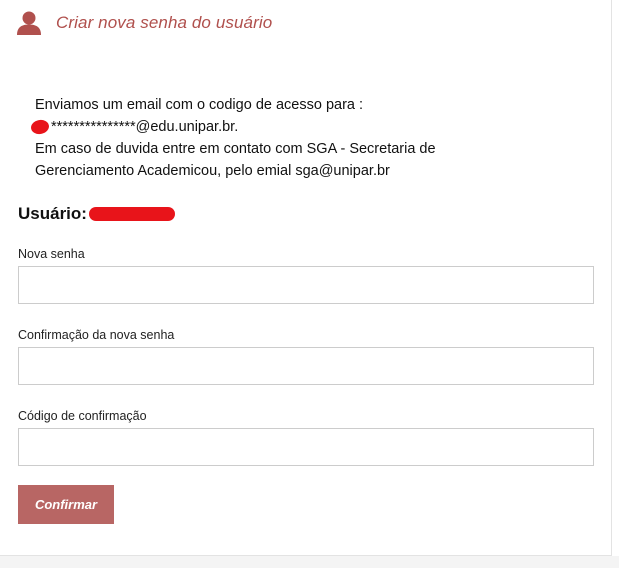 Image resolution: width=619 pixels, height=568 pixels. What do you see at coordinates (312, 127) in the screenshot?
I see `message-line-email: ***************@edu.unipar.br.` at bounding box center [312, 127].